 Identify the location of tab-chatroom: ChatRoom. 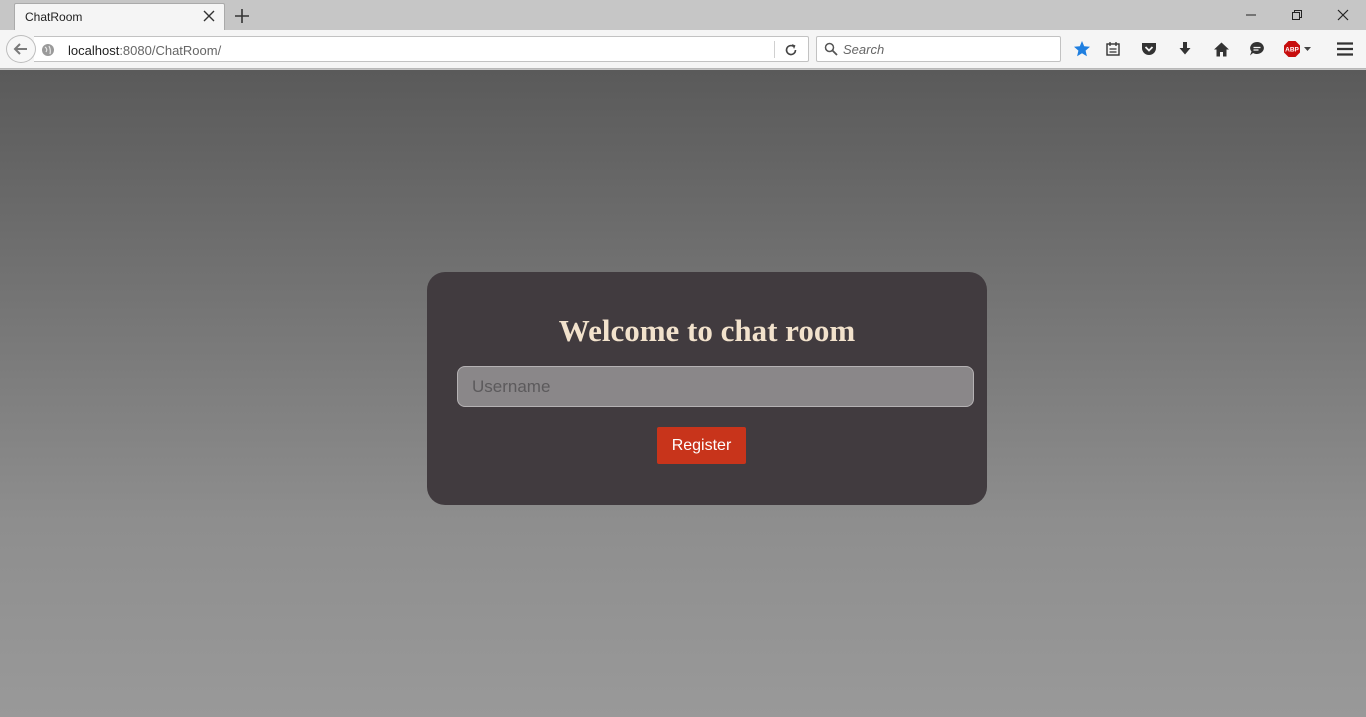
(119, 16).